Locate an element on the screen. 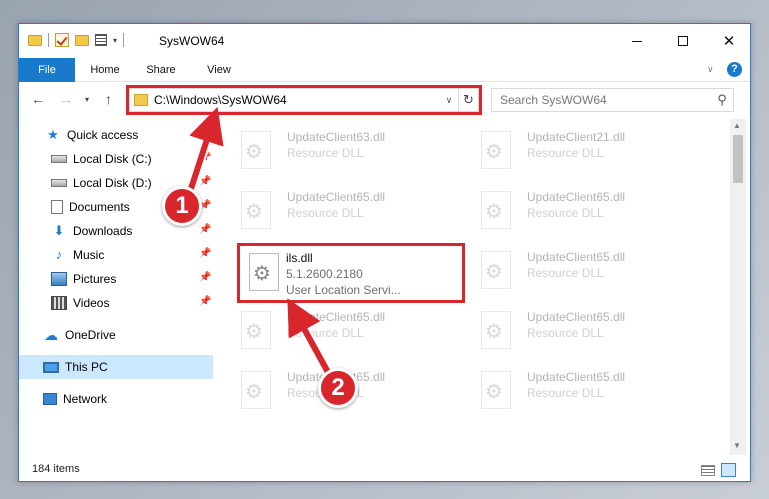  maximize-icon is located at coordinates (683, 41).